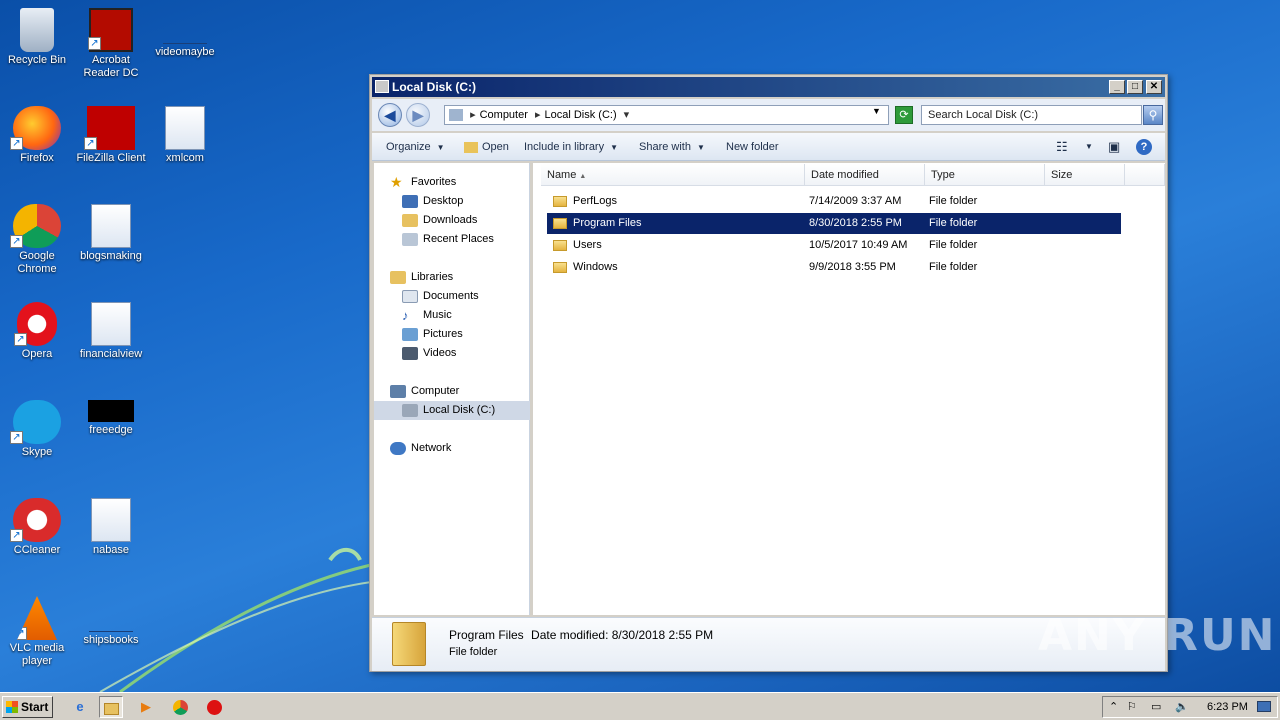 This screenshot has height=720, width=1280. I want to click on word-doc-icon, so click(111, 324).